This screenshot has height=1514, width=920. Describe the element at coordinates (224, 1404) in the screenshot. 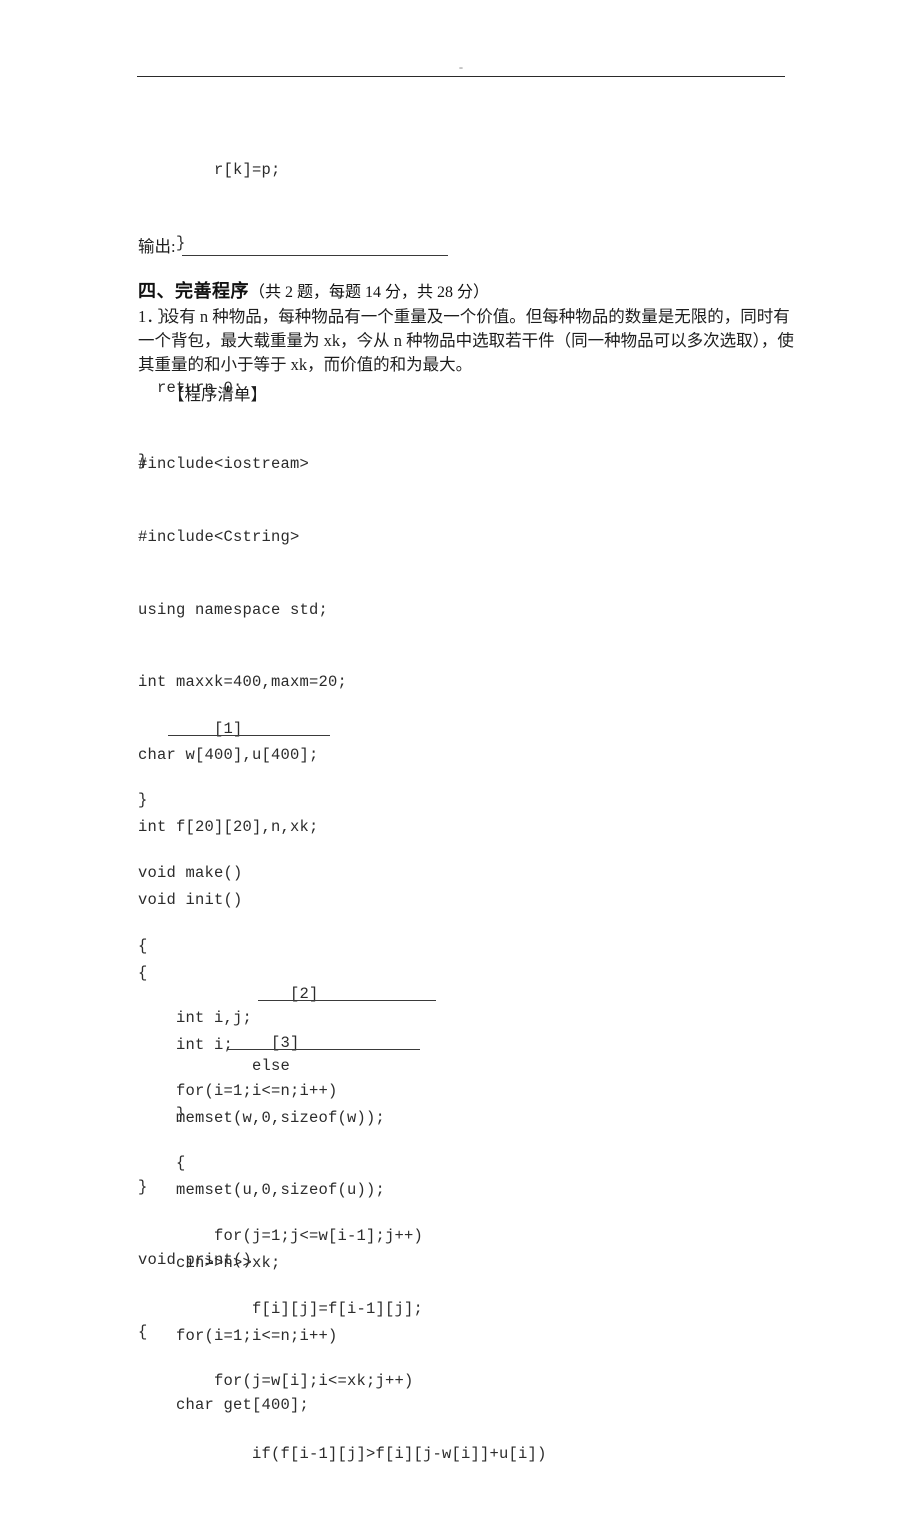

I see `code-line: char get[400];` at that location.